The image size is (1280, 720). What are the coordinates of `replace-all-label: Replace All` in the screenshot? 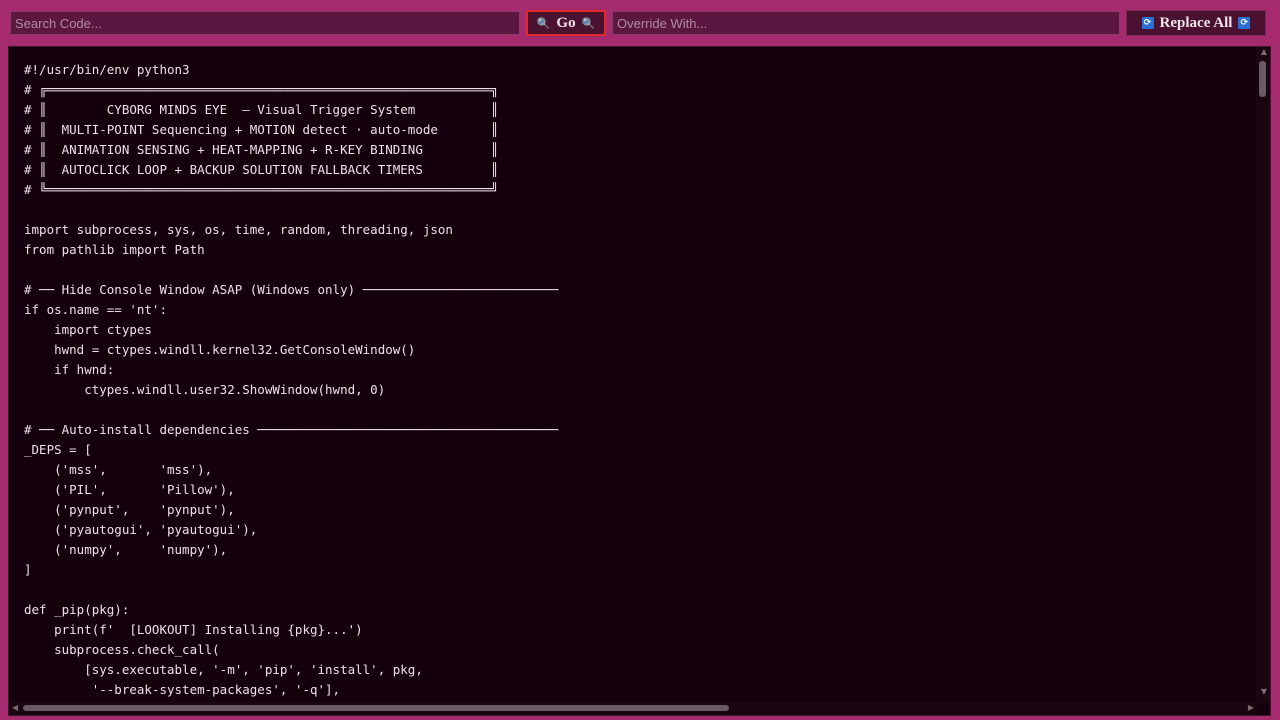 It's located at (1196, 22).